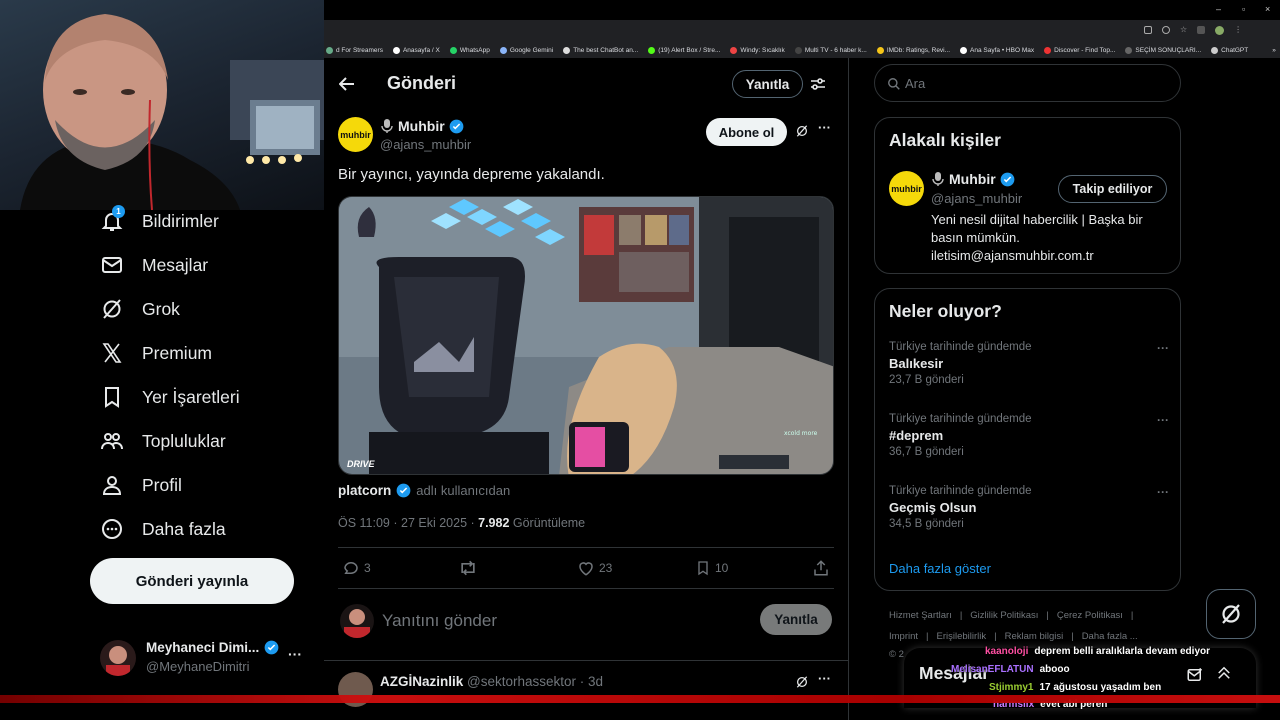 This screenshot has width=1280, height=720. I want to click on microphone-icon, so click(938, 179).